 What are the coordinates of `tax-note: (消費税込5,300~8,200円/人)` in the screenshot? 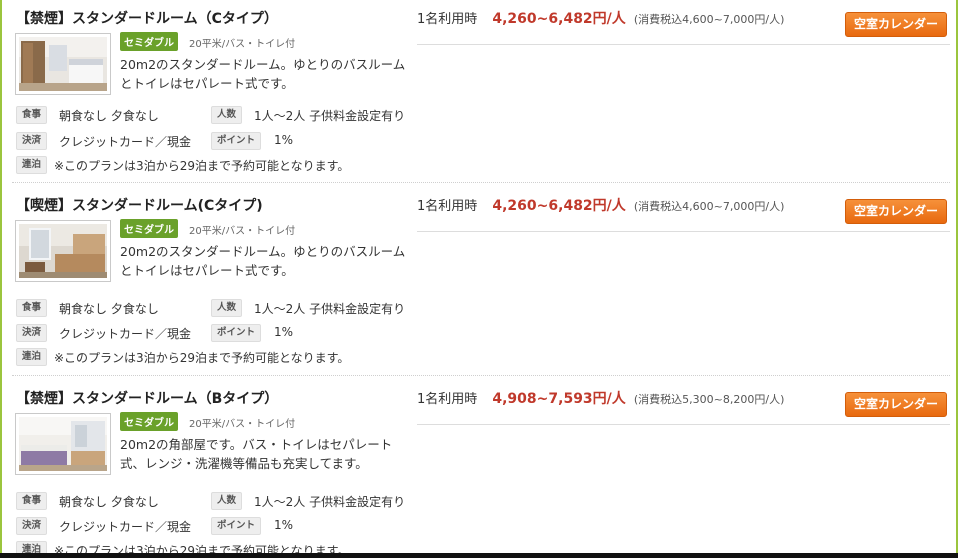 It's located at (709, 399).